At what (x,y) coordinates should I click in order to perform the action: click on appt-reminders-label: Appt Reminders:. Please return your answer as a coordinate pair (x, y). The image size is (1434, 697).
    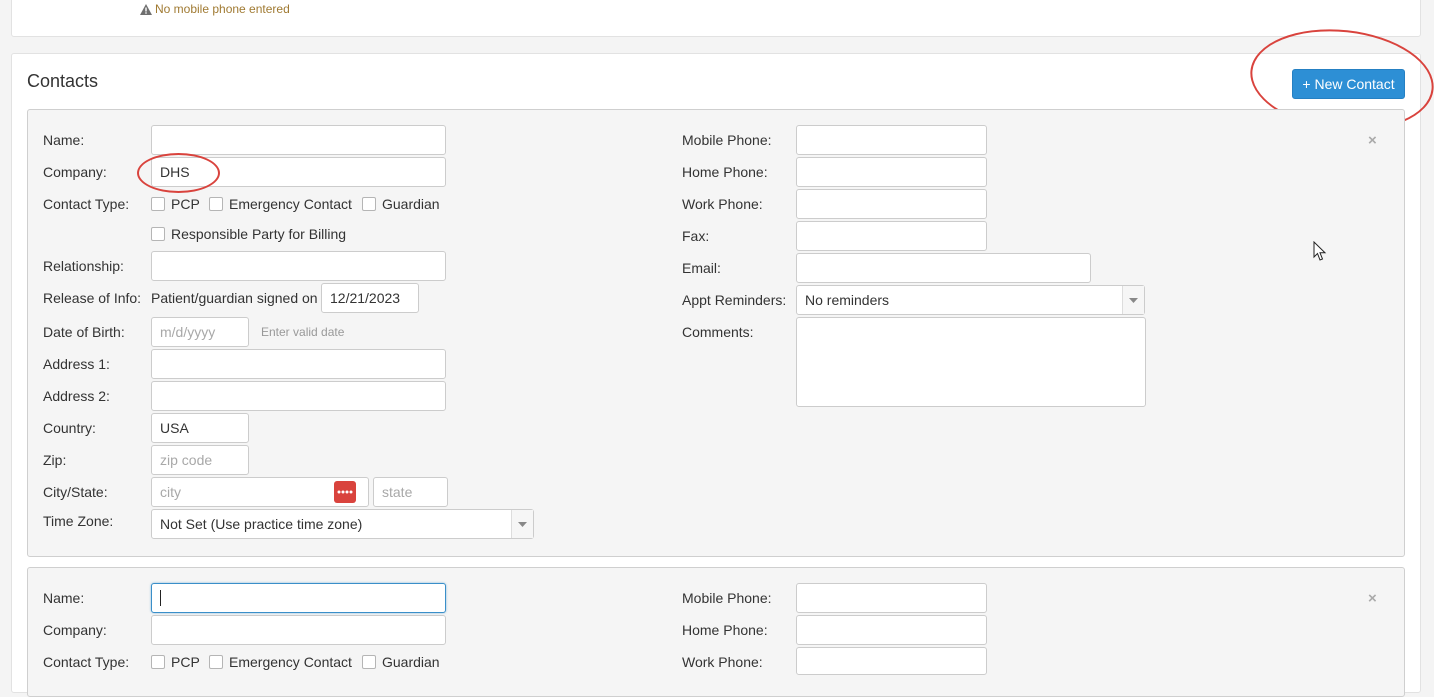
    Looking at the image, I should click on (734, 300).